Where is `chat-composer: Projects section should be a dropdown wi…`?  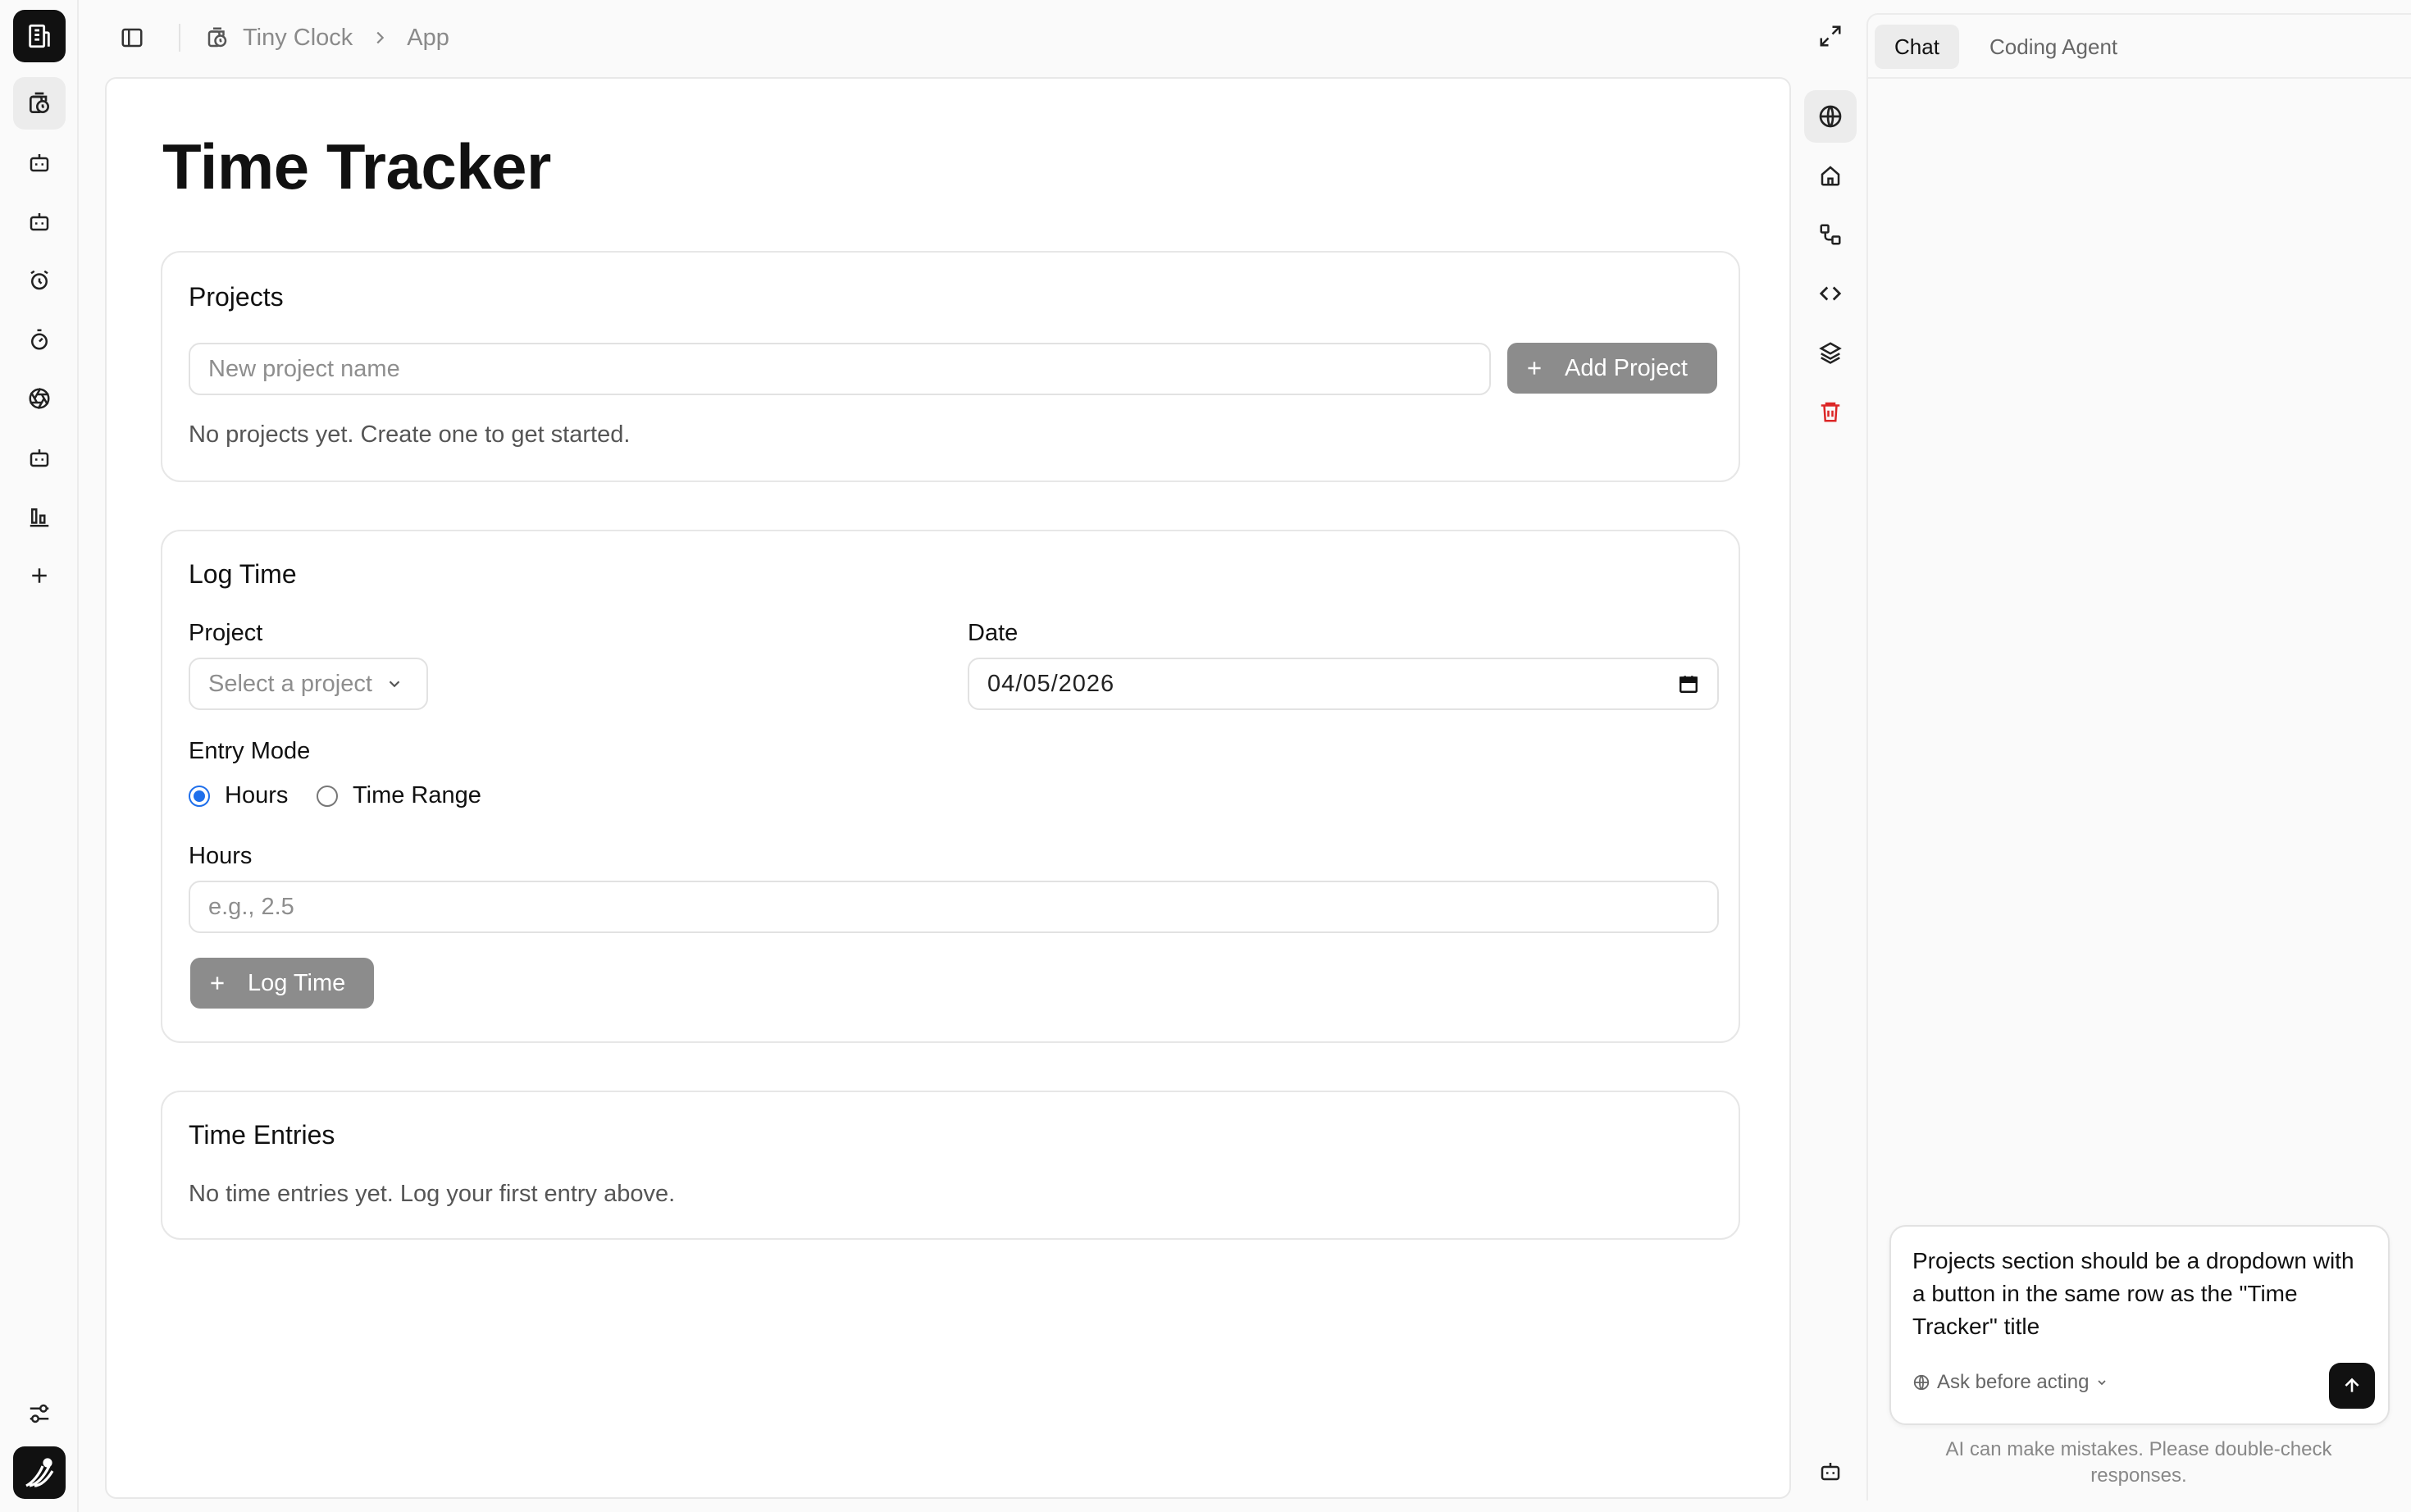
chat-composer: Projects section should be a dropdown wi… is located at coordinates (2139, 1325).